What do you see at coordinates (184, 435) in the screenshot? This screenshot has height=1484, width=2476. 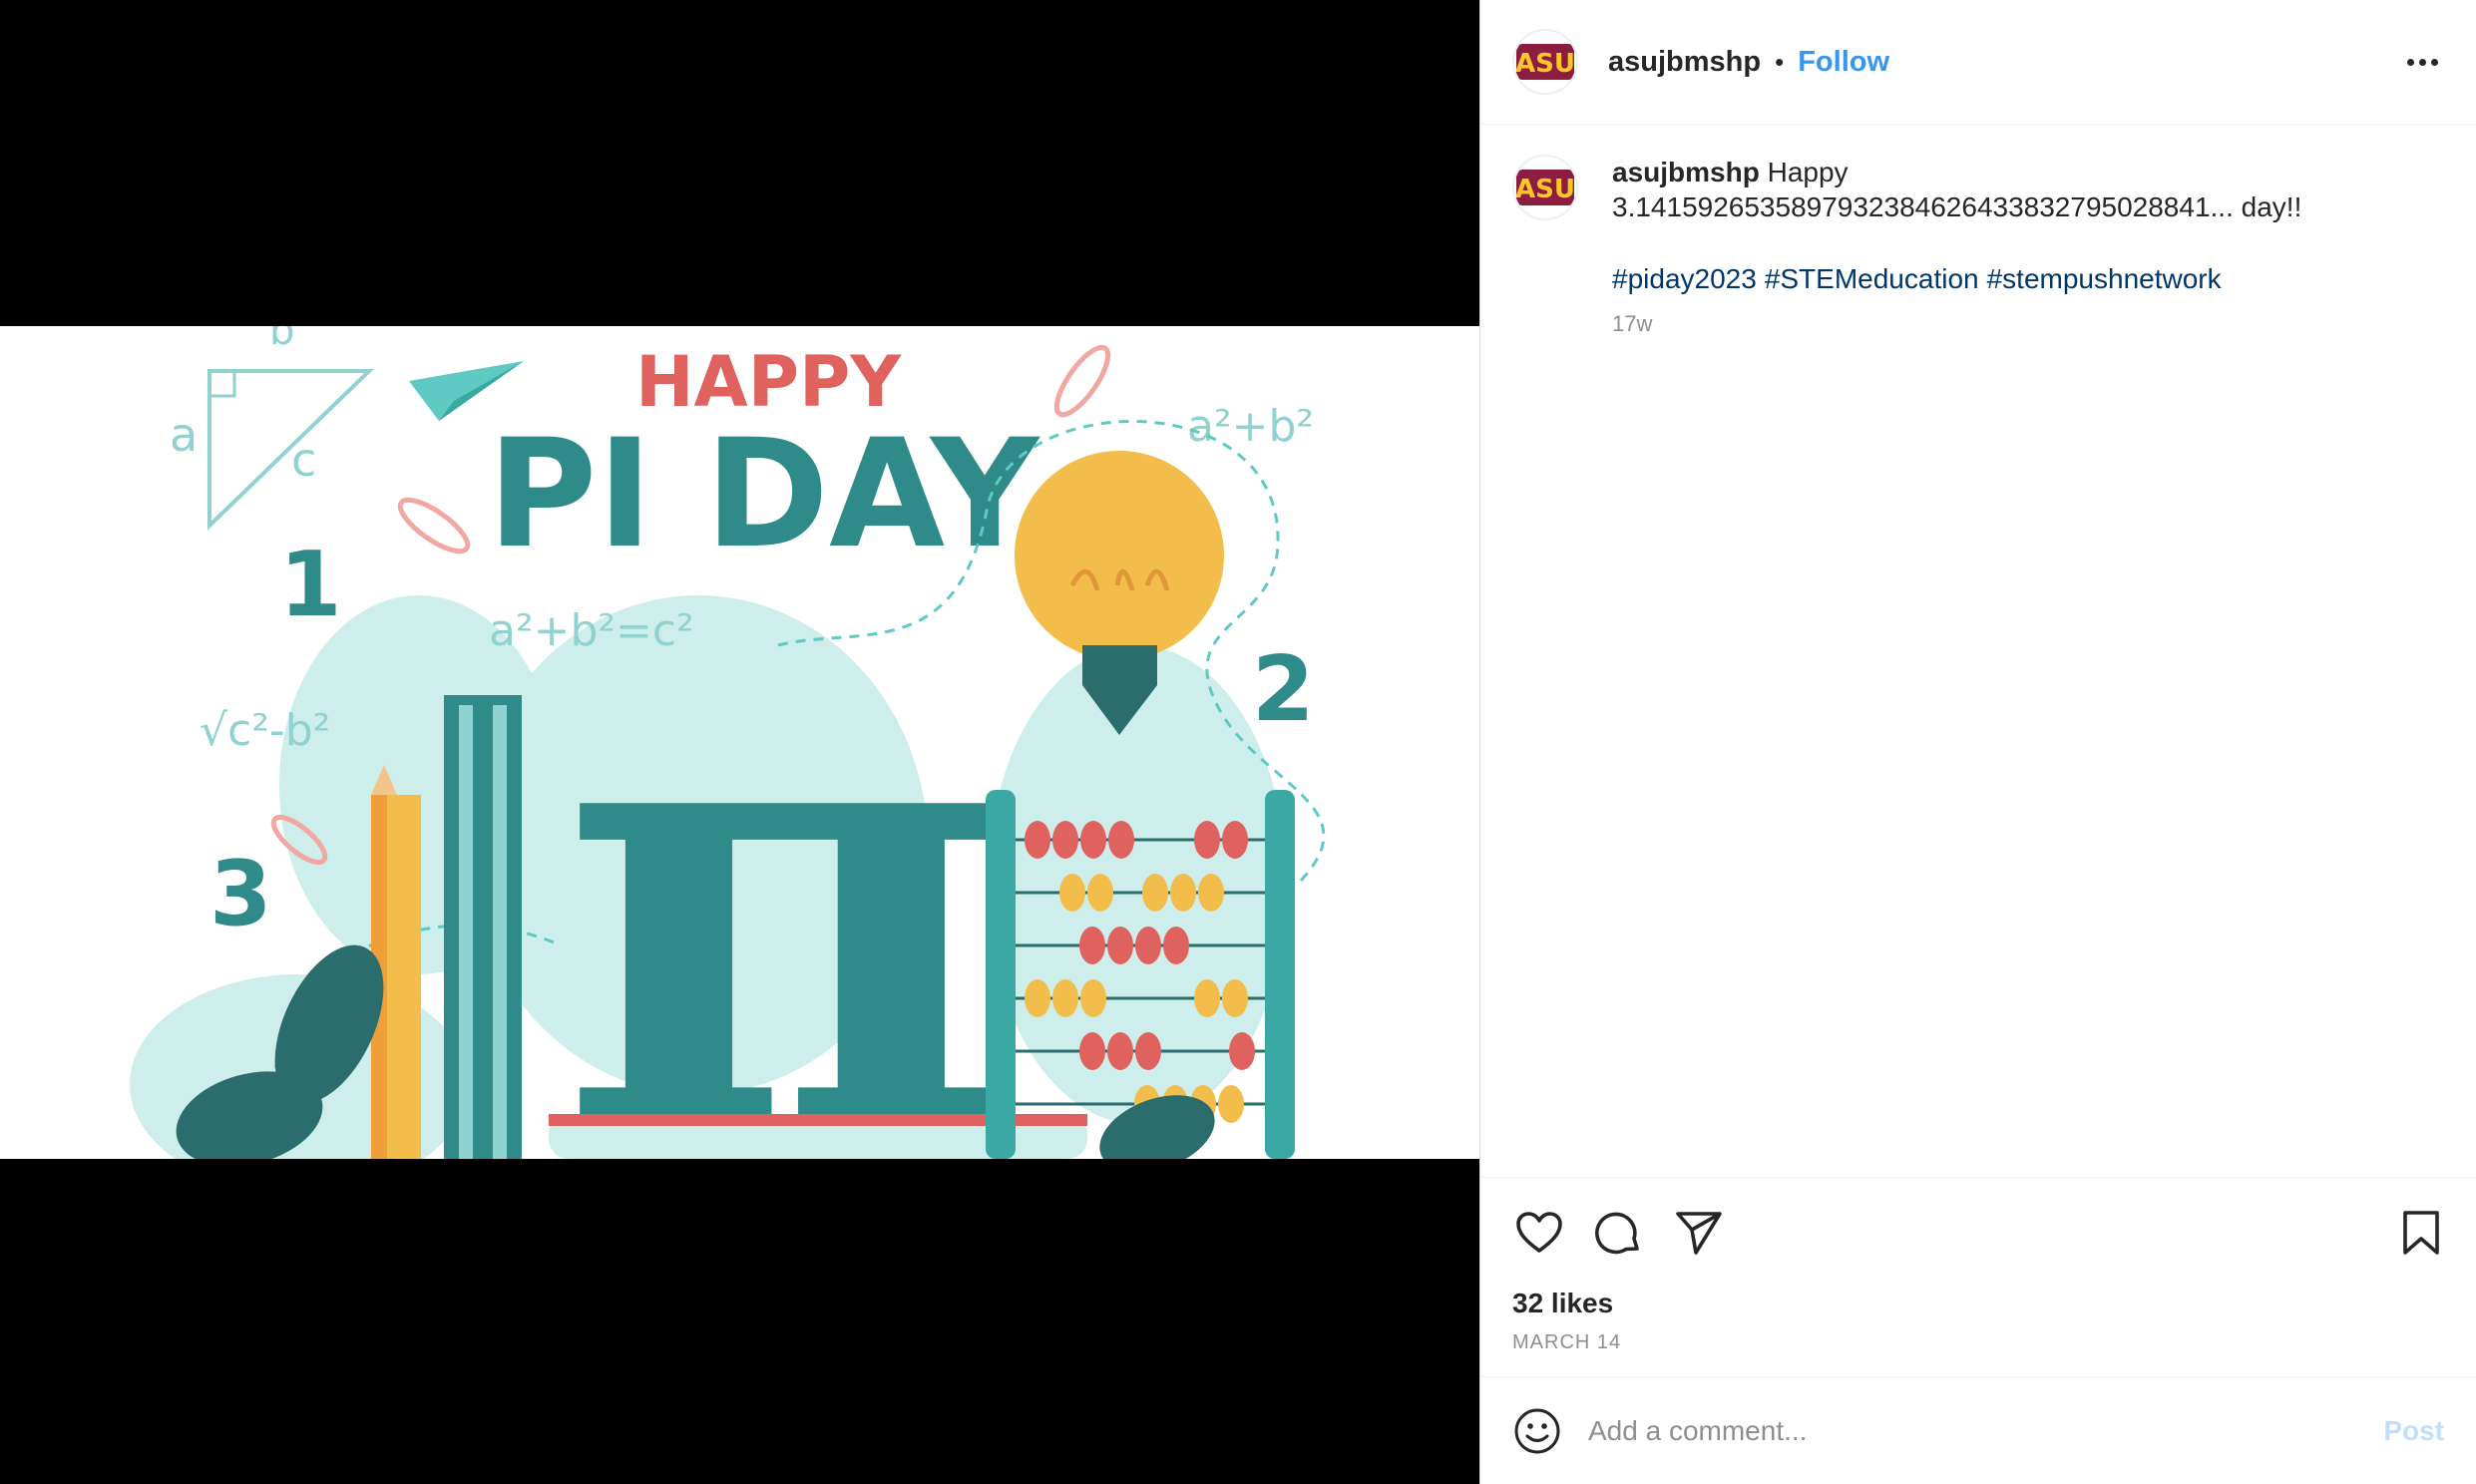 I see `triangle-label-a: a` at bounding box center [184, 435].